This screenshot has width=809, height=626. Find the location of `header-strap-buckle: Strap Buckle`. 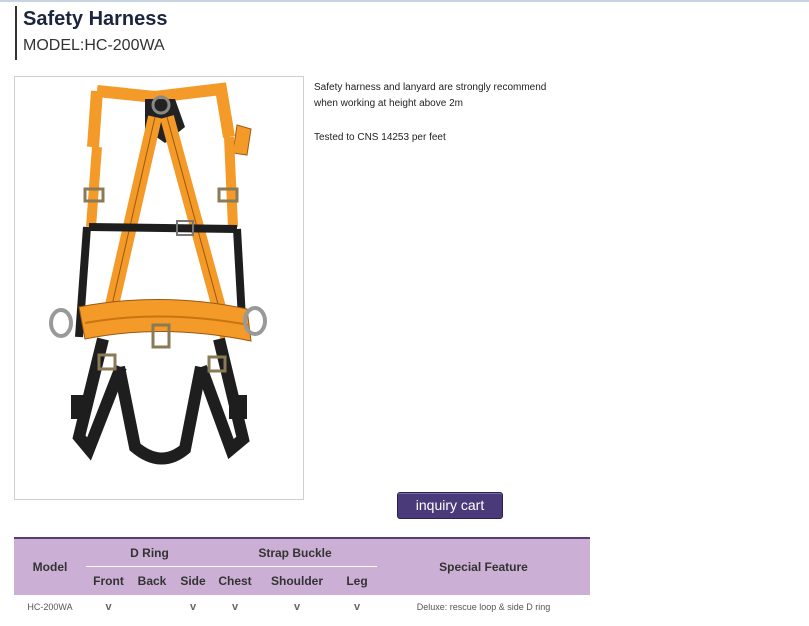

header-strap-buckle: Strap Buckle is located at coordinates (295, 552).